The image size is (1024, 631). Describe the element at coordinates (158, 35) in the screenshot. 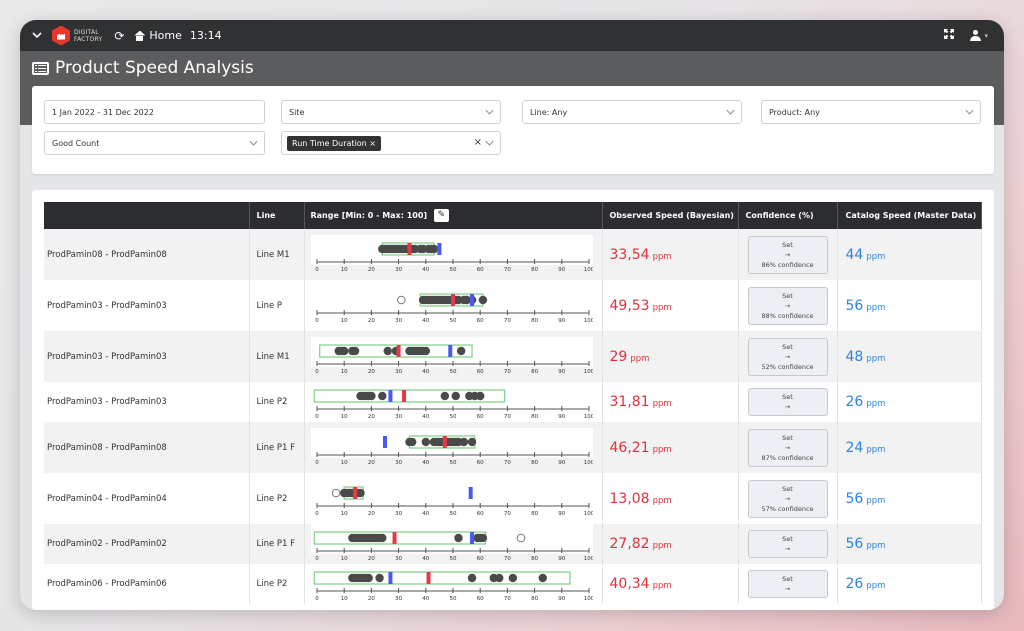

I see `home-link: Home` at that location.